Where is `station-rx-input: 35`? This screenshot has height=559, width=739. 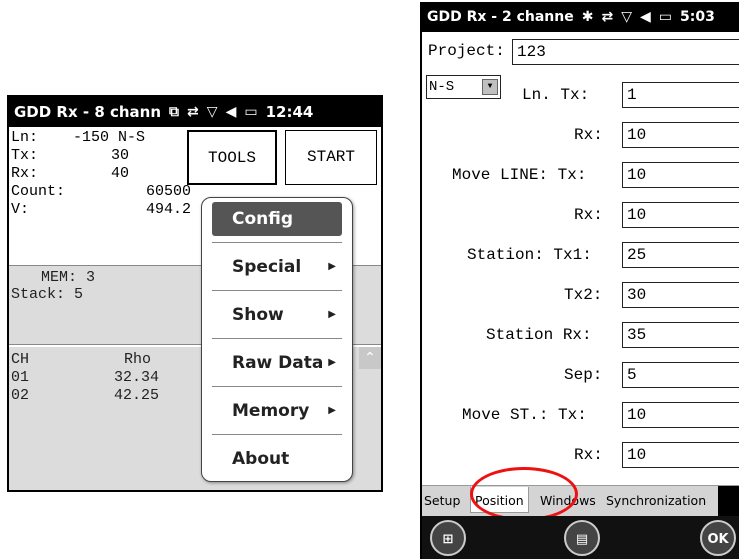 station-rx-input: 35 is located at coordinates (680, 335).